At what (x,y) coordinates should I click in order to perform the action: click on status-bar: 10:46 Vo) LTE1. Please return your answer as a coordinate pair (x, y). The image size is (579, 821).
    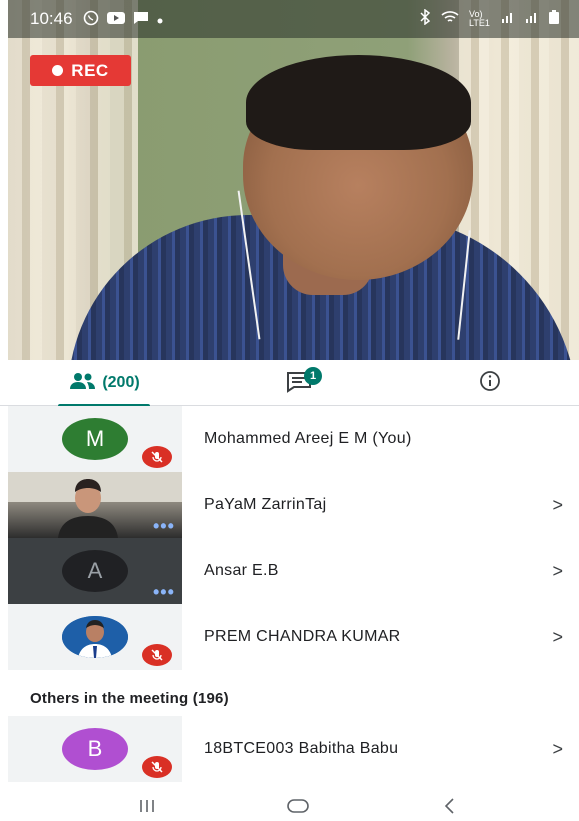
    Looking at the image, I should click on (293, 19).